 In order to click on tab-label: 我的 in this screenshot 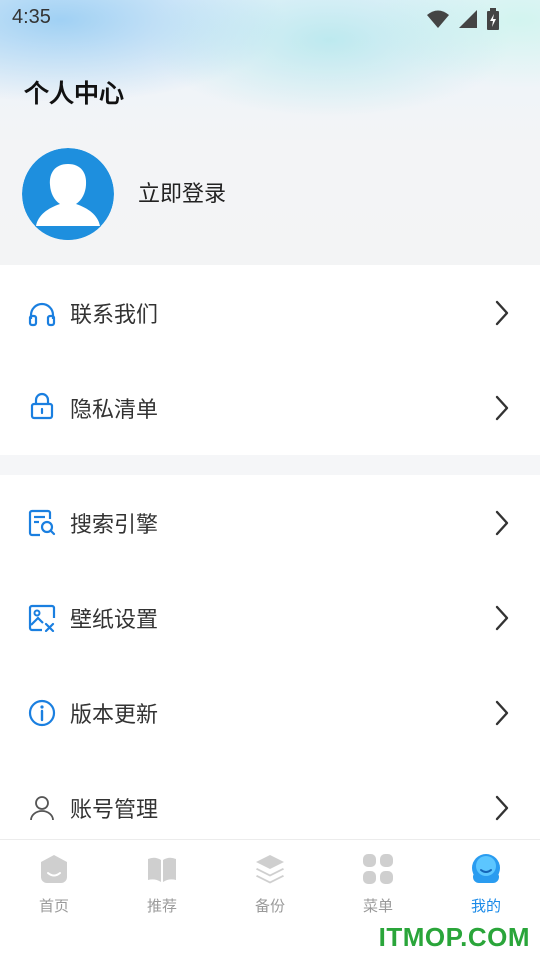, I will do `click(485, 906)`.